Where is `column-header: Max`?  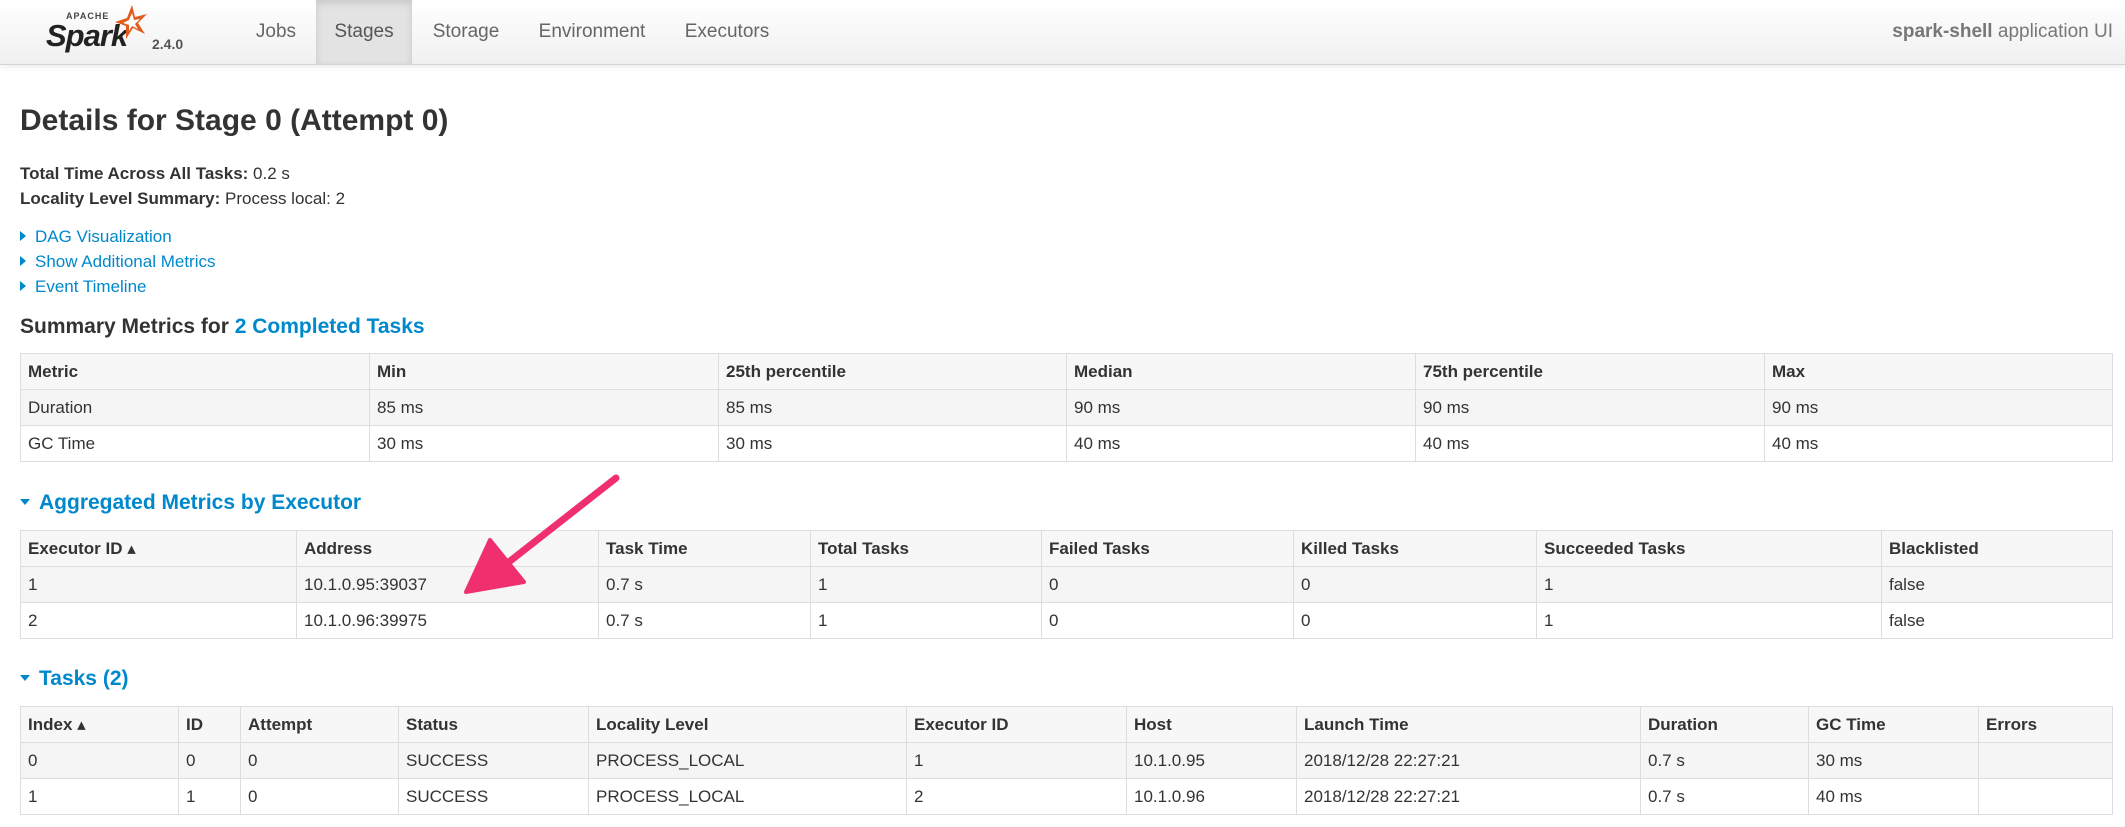
column-header: Max is located at coordinates (1938, 371).